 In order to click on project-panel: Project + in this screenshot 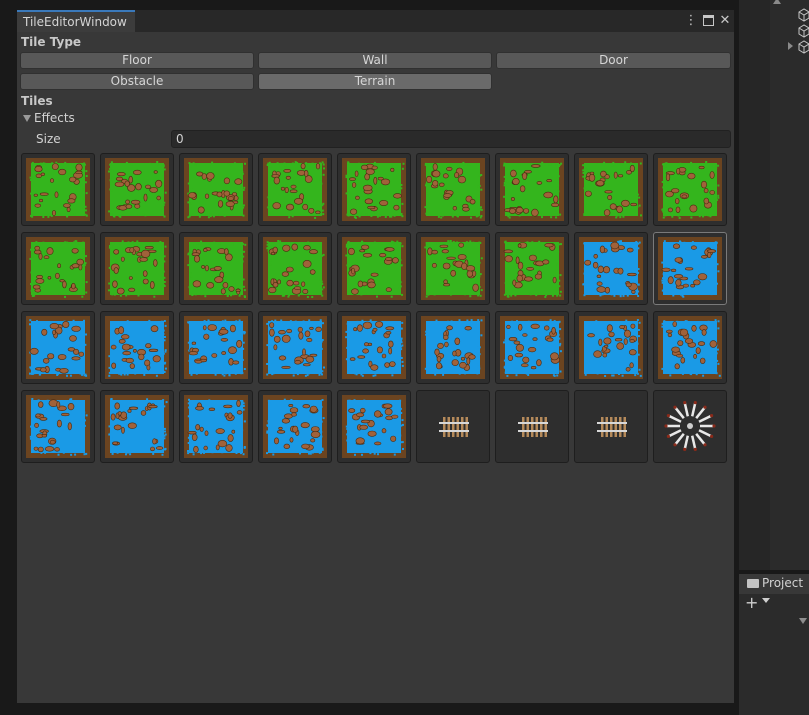, I will do `click(774, 644)`.